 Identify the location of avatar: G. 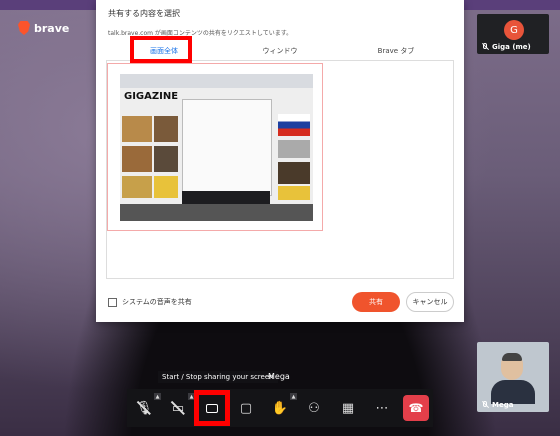
(514, 30).